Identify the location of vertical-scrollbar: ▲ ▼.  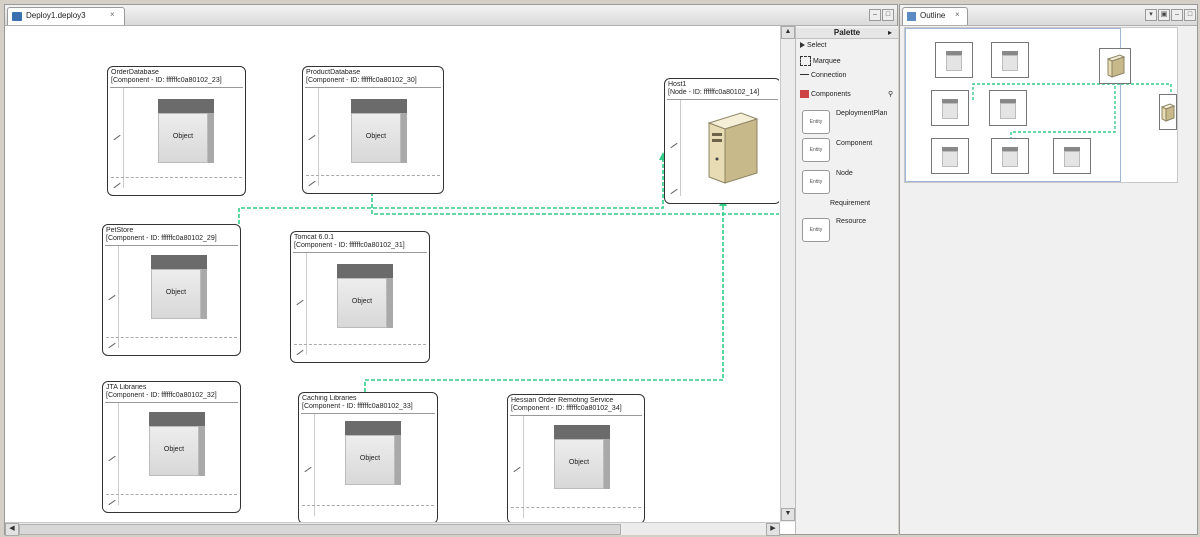
(787, 274).